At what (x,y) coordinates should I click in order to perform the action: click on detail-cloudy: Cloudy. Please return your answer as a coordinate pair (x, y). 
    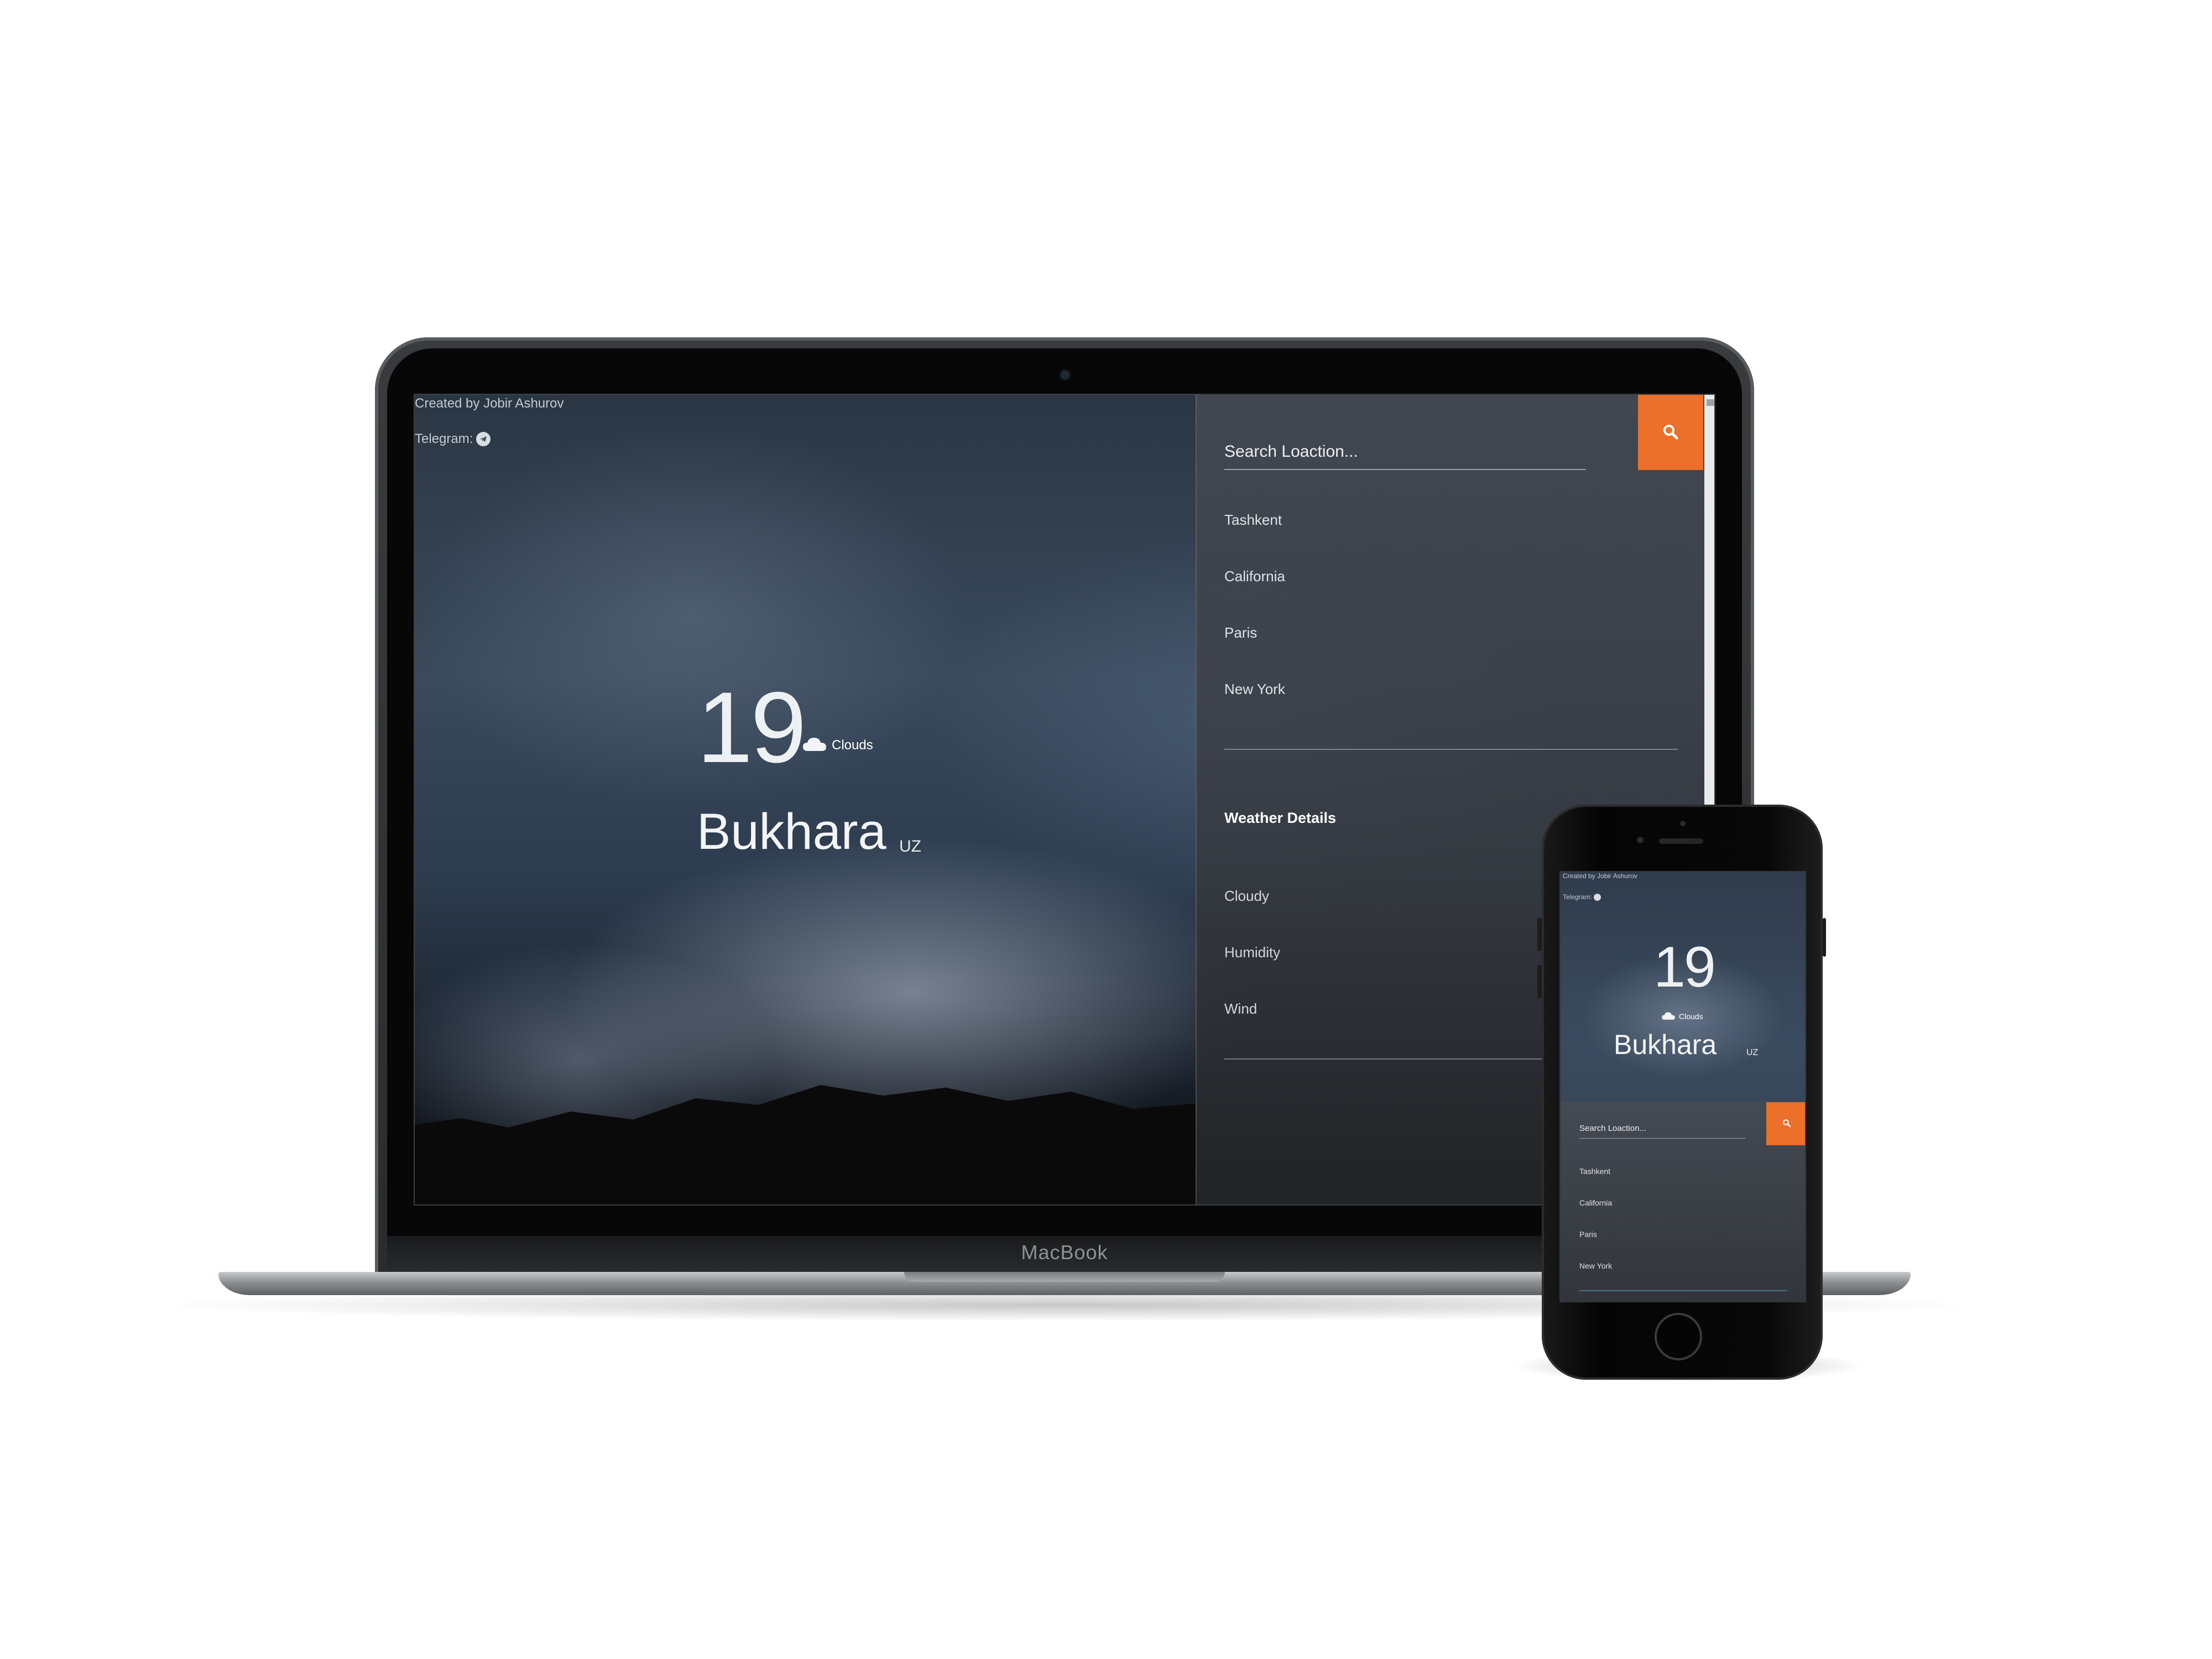
    Looking at the image, I should click on (1246, 896).